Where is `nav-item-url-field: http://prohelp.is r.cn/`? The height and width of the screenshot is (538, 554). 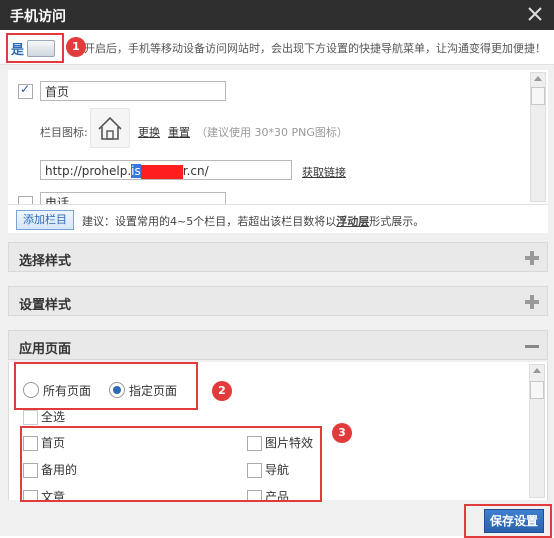
nav-item-url-field: http://prohelp.is r.cn/ is located at coordinates (166, 170).